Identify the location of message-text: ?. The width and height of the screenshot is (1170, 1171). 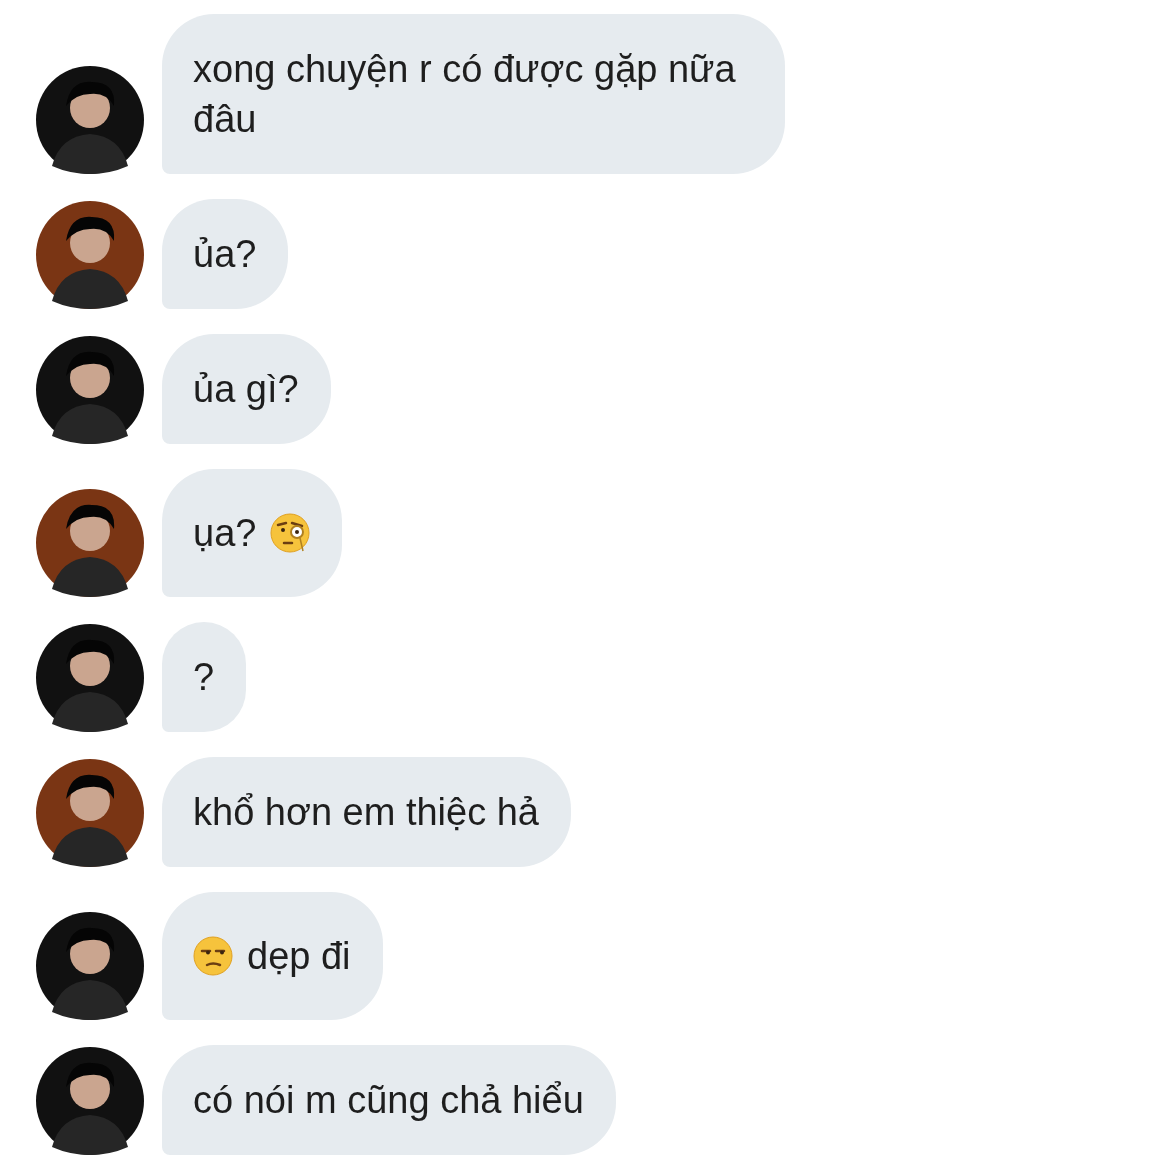
(204, 677).